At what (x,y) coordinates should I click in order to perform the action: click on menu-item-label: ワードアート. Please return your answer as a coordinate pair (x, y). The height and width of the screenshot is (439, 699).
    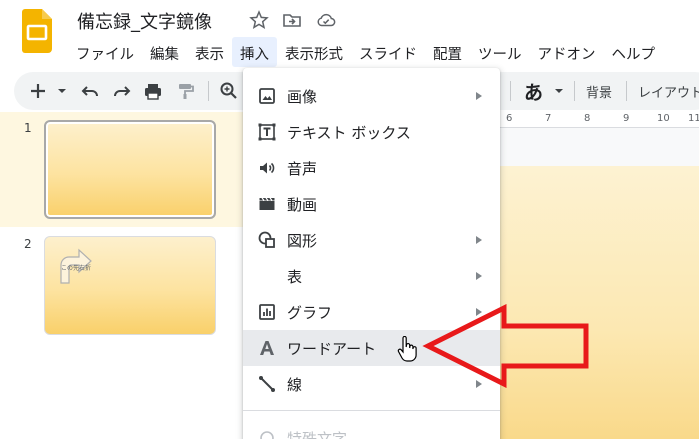
    Looking at the image, I should click on (332, 349).